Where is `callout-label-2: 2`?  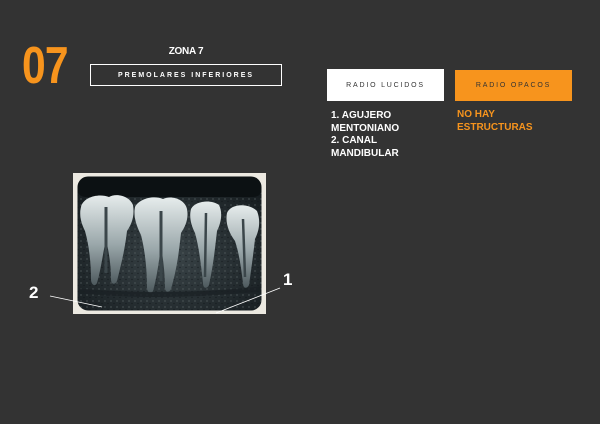
callout-label-2: 2 is located at coordinates (34, 292).